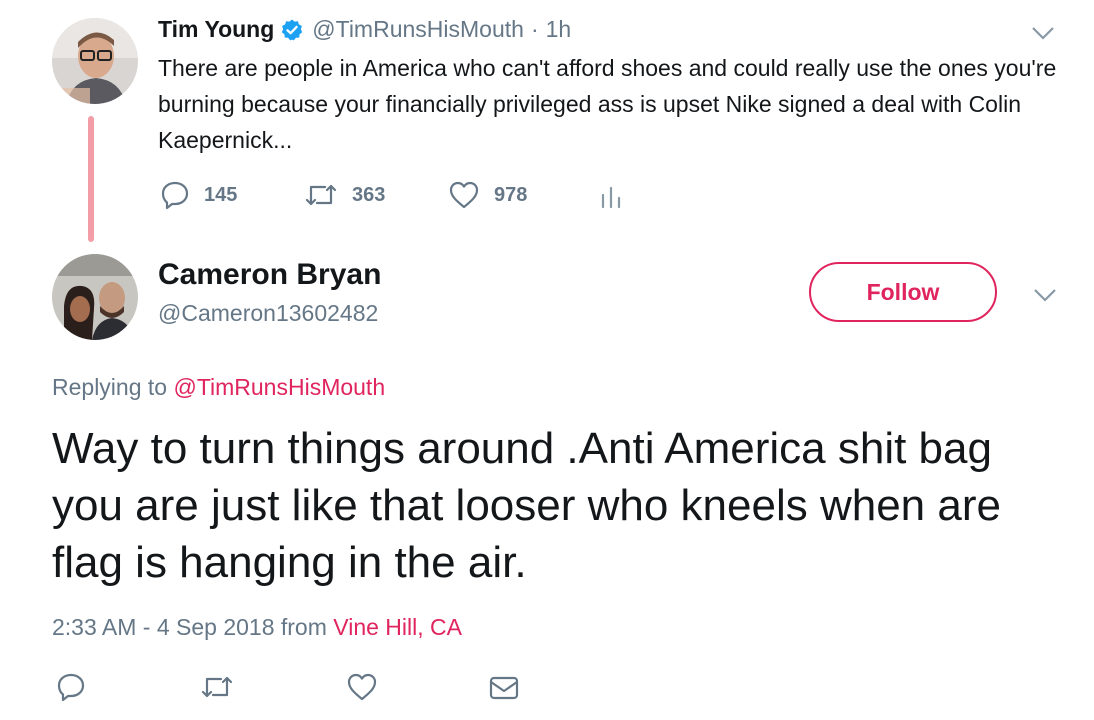 The height and width of the screenshot is (720, 1094). Describe the element at coordinates (268, 313) in the screenshot. I see `reply-handle: @Cameron13602482` at that location.